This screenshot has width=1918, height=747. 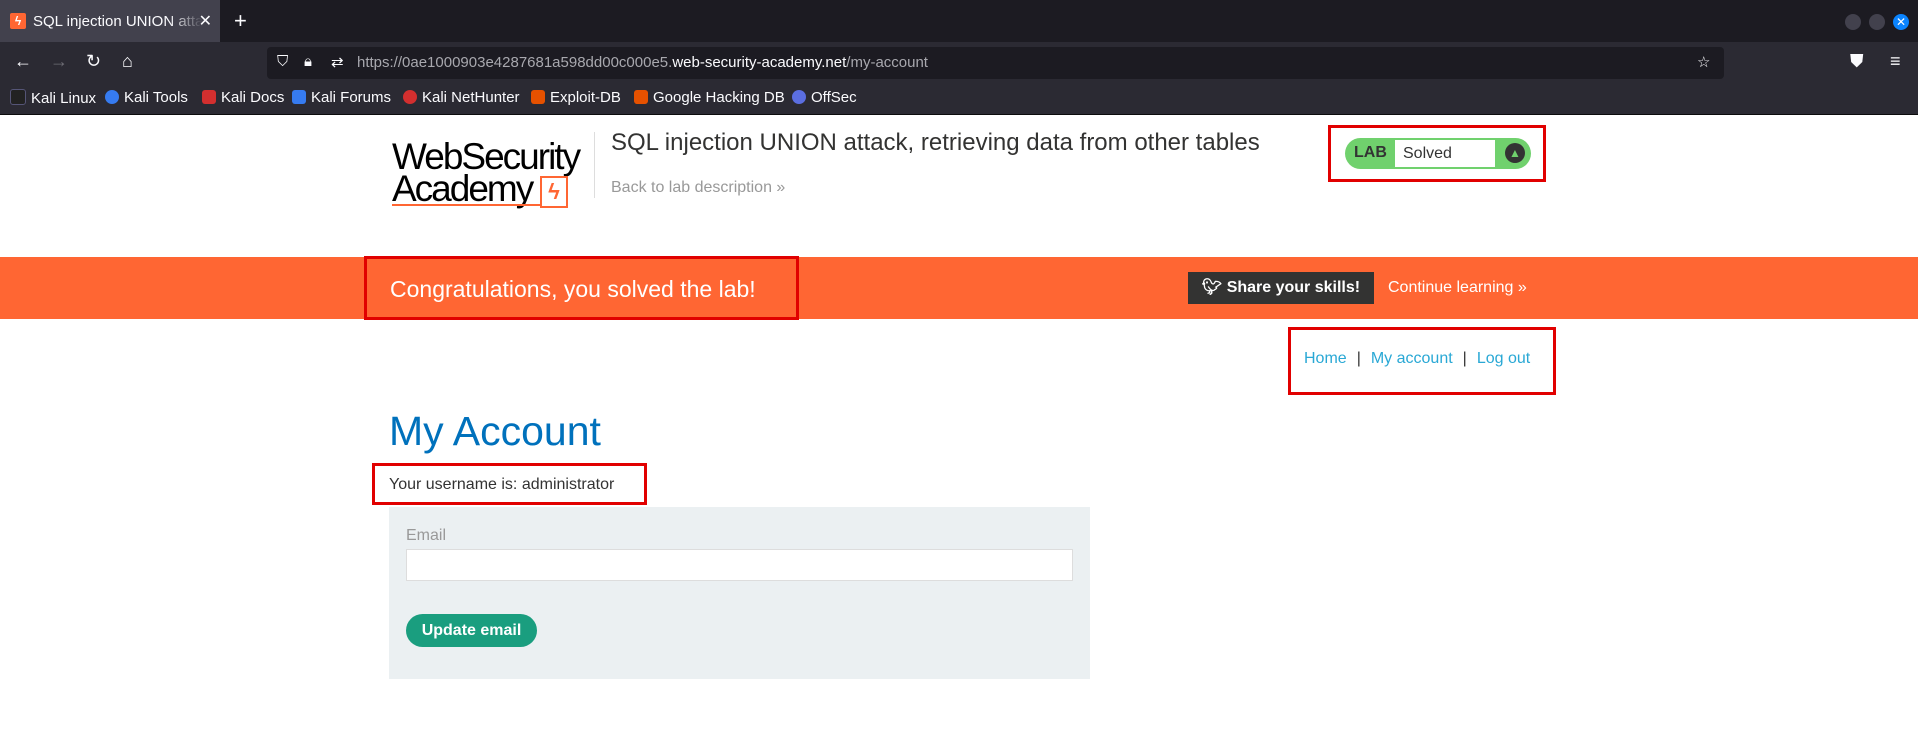 I want to click on bookmark-label: Kali Docs, so click(x=253, y=97).